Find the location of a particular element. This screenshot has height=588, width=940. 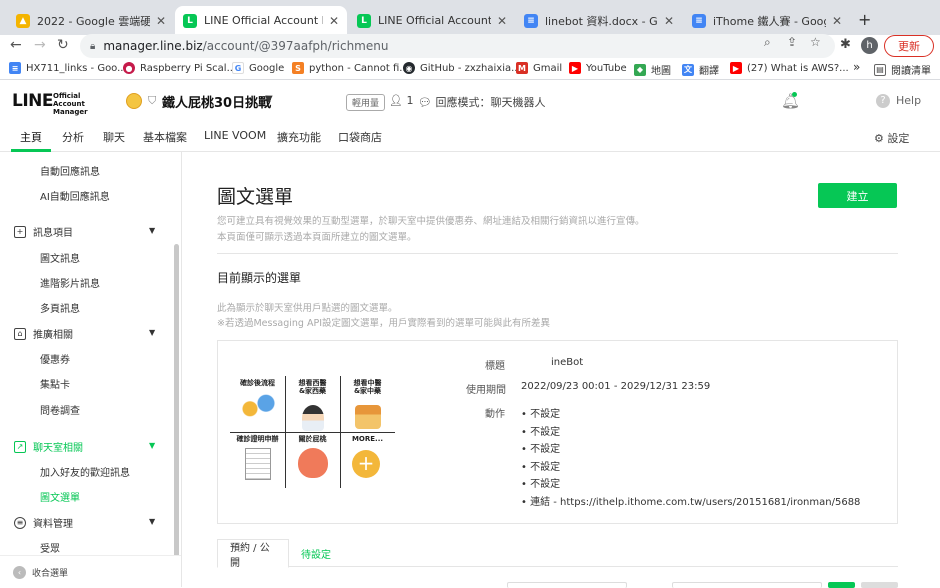

sidebar-item-survey: 問卷調查 is located at coordinates (60, 409).